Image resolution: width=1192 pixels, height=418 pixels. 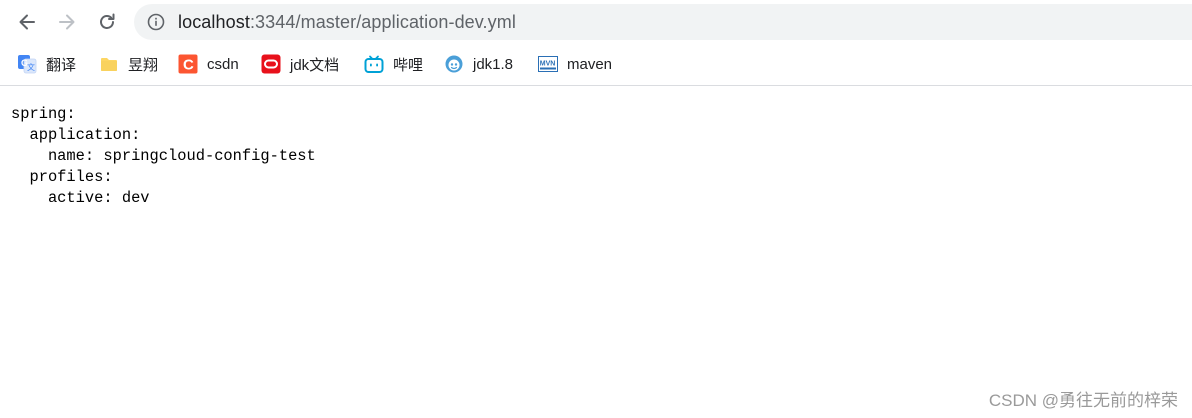 I want to click on arrow-right-icon, so click(x=67, y=22).